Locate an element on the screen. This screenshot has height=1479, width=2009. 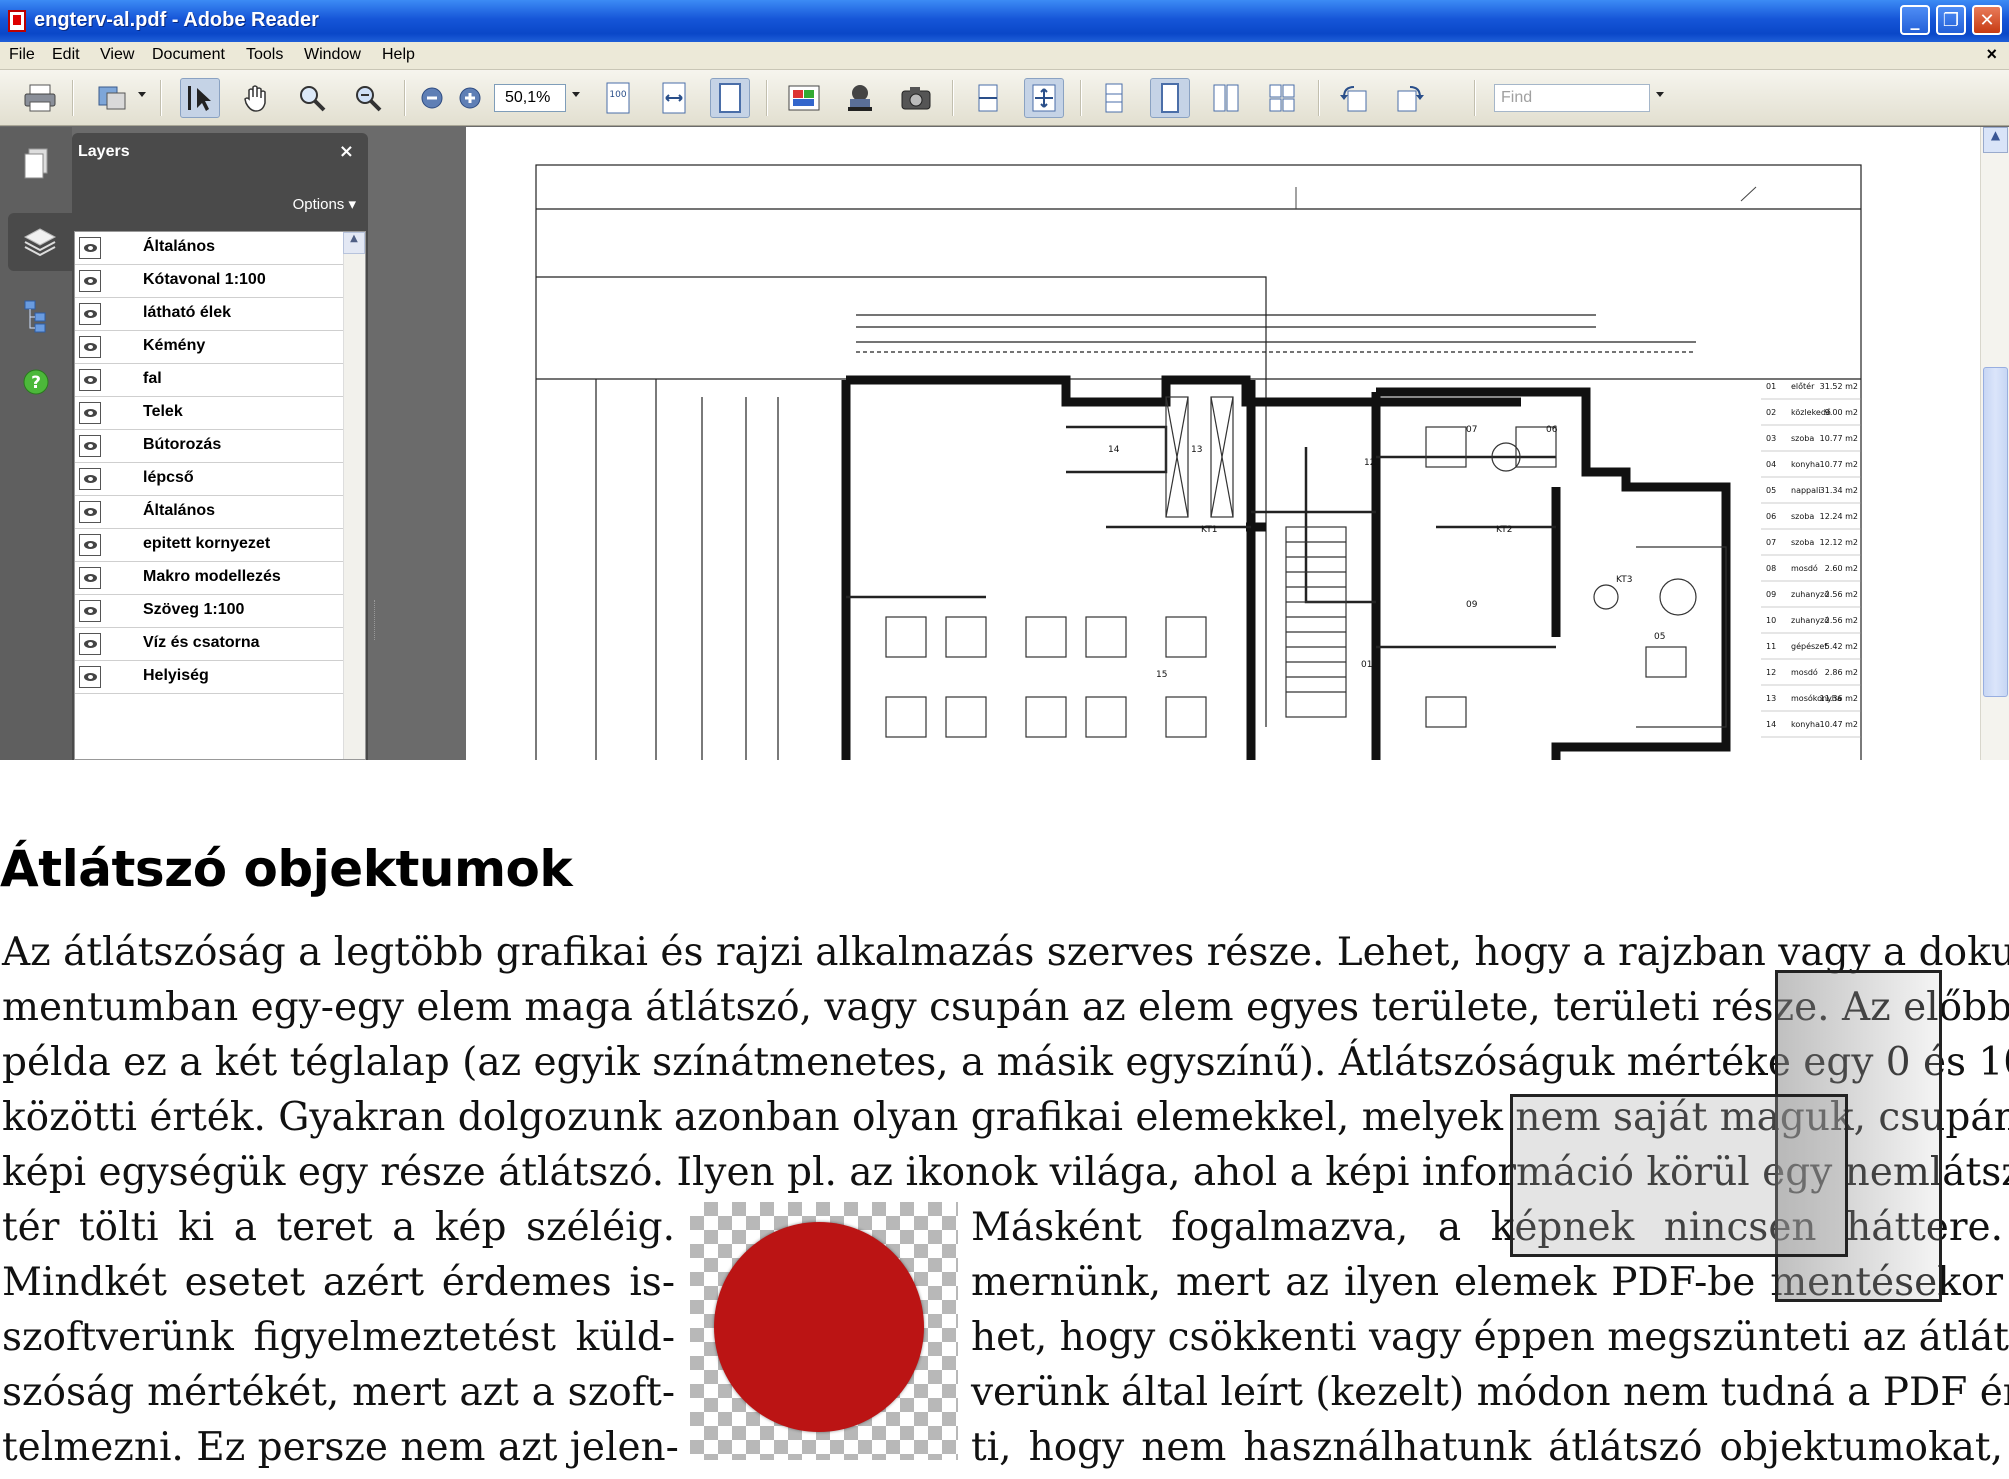
continuous-page-button is located at coordinates (1170, 98).